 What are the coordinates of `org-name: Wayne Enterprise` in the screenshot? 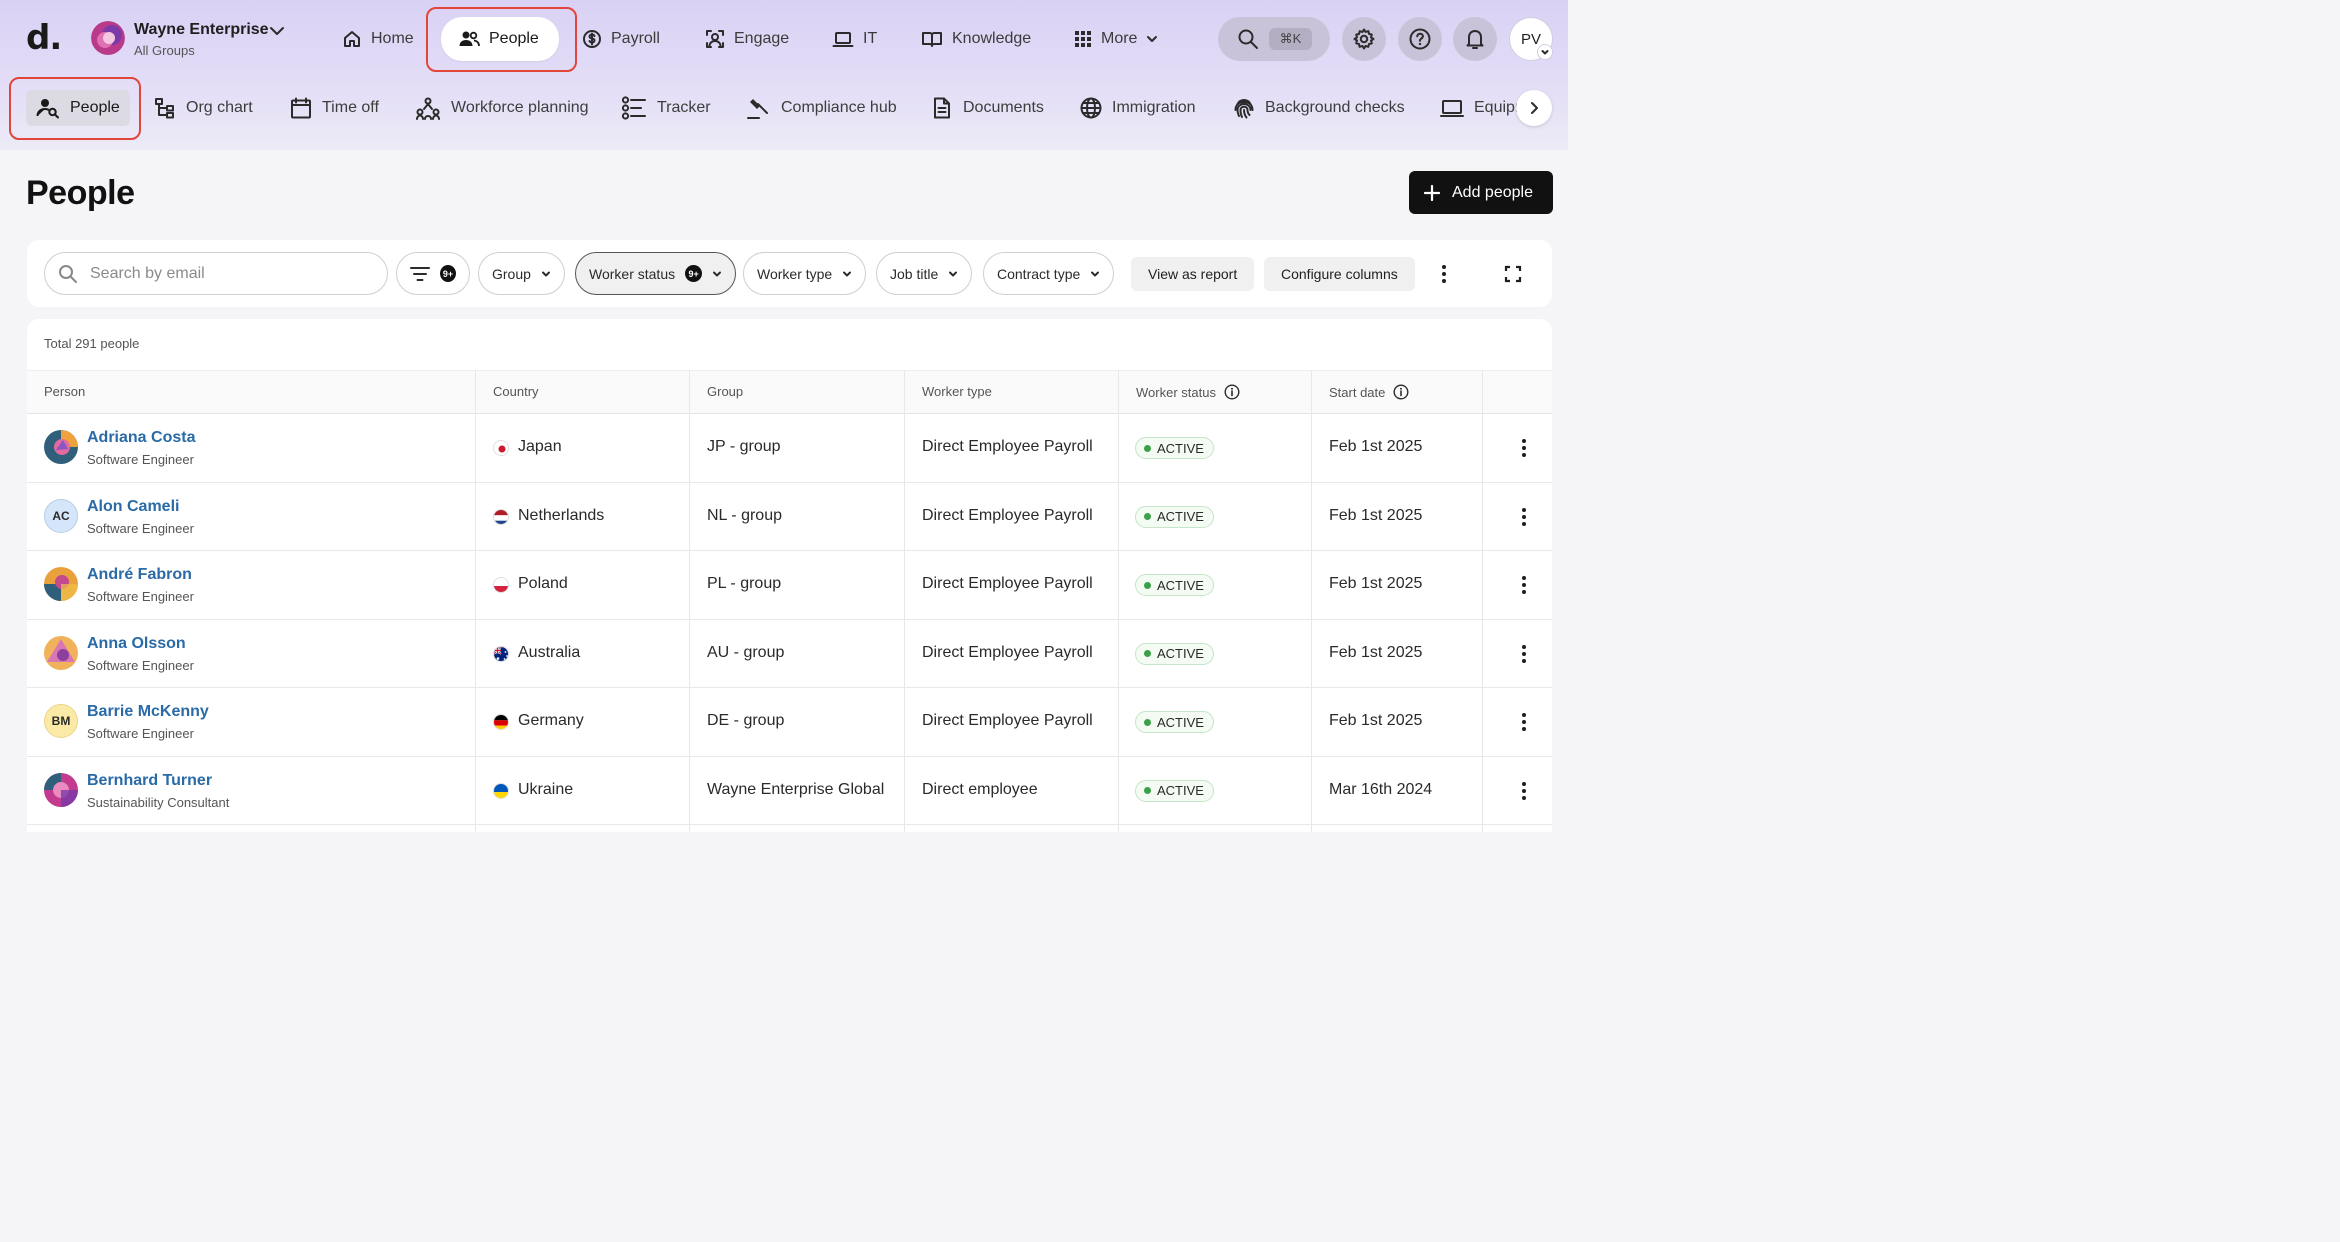 It's located at (201, 30).